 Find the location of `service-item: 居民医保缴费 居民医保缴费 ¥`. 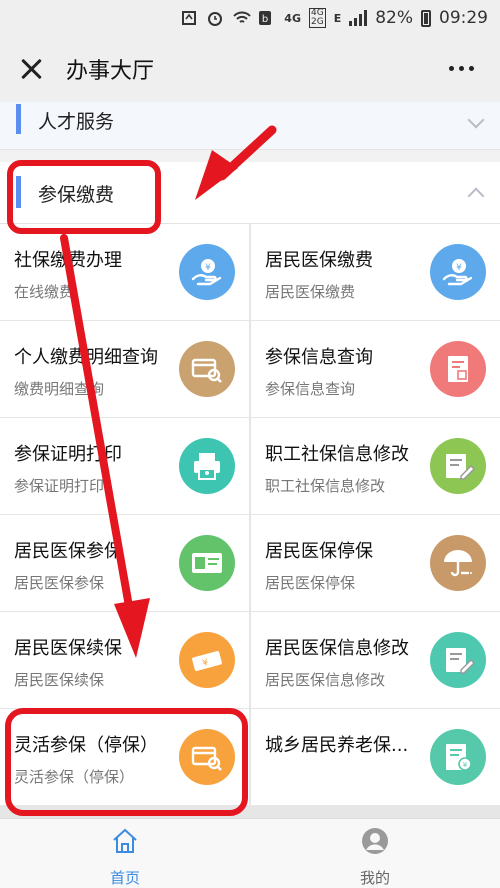

service-item: 居民医保缴费 居民医保缴费 ¥ is located at coordinates (375, 272).